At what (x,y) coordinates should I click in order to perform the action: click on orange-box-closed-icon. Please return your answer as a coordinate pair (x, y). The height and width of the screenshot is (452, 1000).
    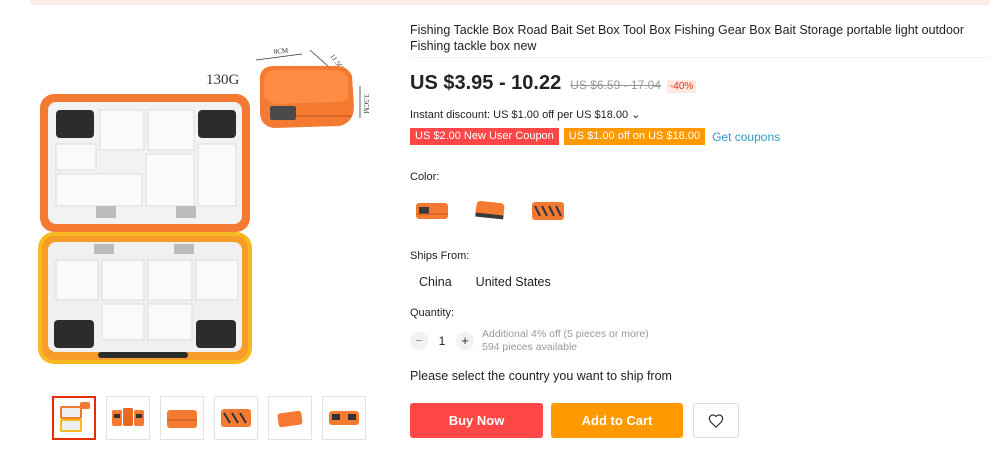
    Looking at the image, I should click on (490, 210).